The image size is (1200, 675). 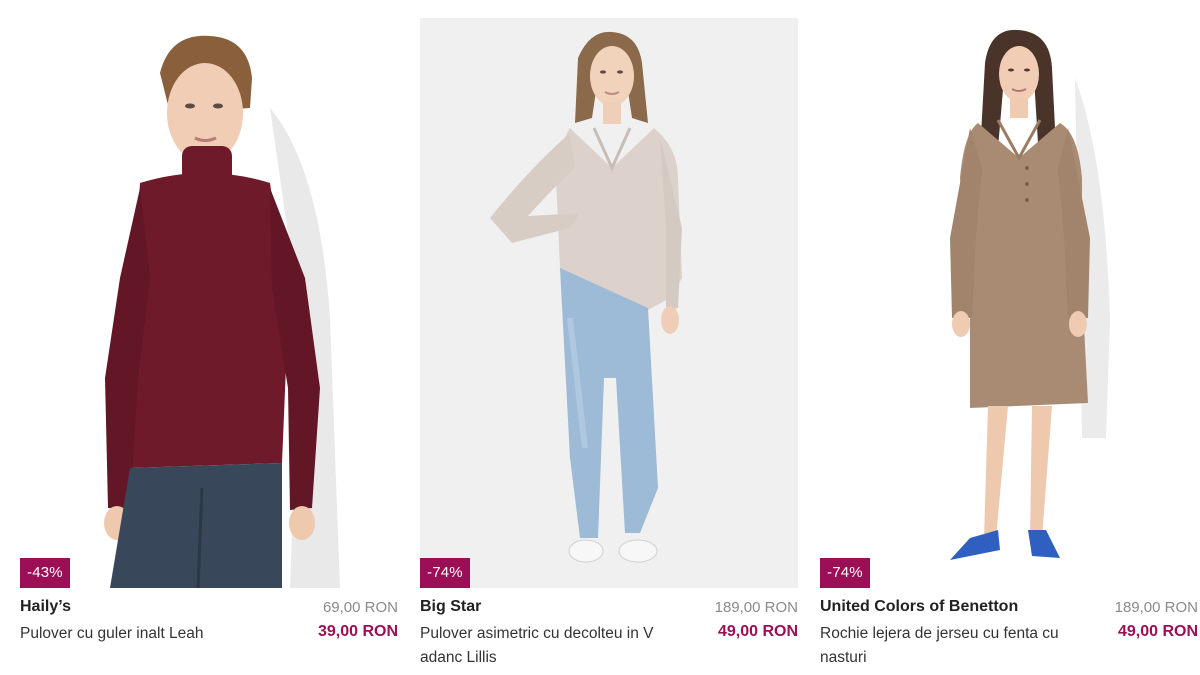 What do you see at coordinates (360, 607) in the screenshot?
I see `old-price: 69,00 RON` at bounding box center [360, 607].